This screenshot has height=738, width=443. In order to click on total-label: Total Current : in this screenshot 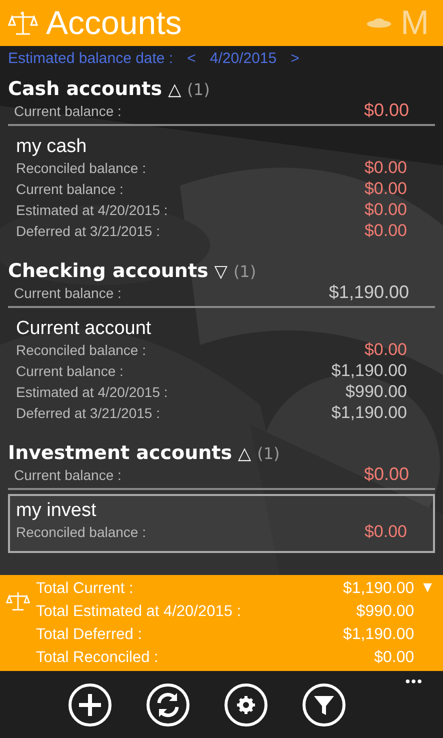, I will do `click(85, 589)`.